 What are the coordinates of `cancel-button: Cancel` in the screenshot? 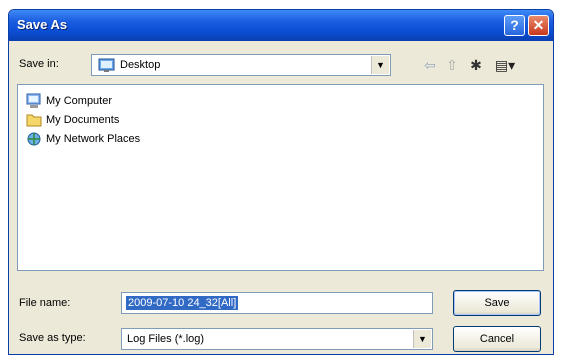 It's located at (497, 339).